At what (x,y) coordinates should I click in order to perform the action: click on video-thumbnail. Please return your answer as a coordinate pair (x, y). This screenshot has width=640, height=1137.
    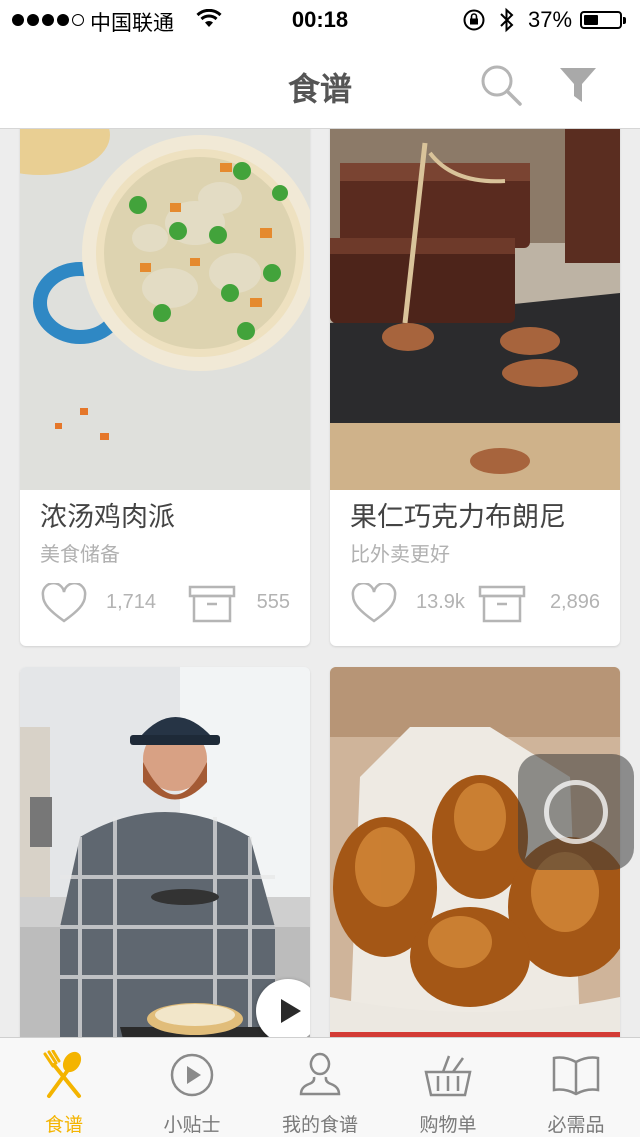
    Looking at the image, I should click on (165, 852).